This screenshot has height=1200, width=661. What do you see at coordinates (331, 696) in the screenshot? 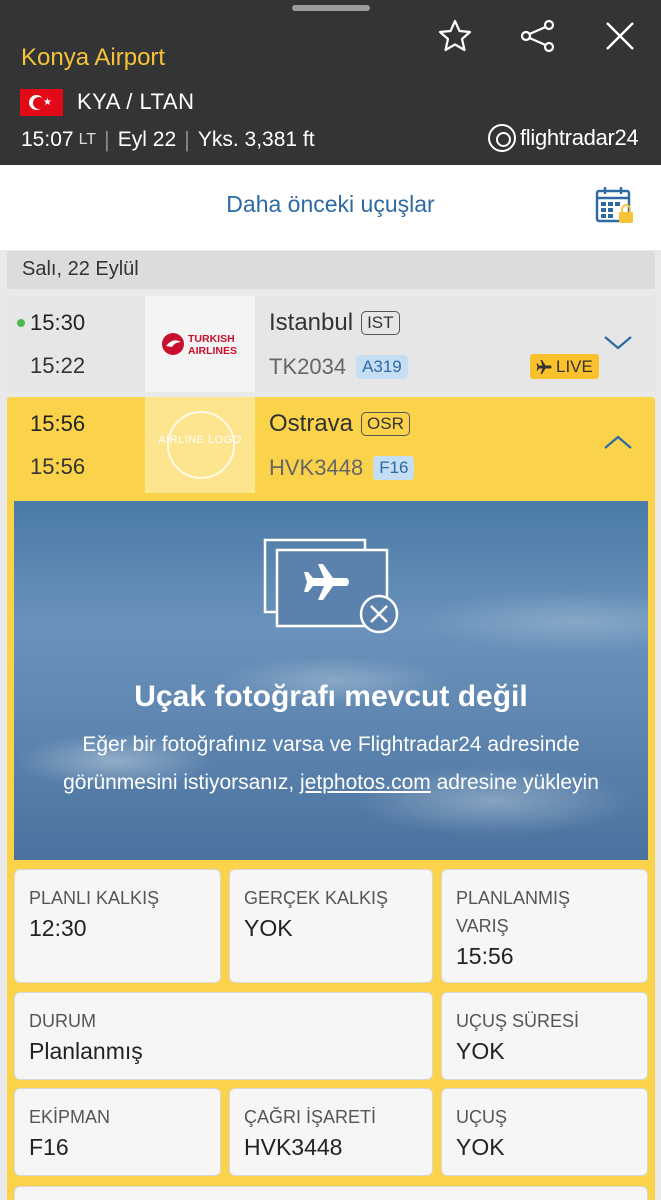
I see `no-photo-title: Uçak fotoğrafı mevcut değil` at bounding box center [331, 696].